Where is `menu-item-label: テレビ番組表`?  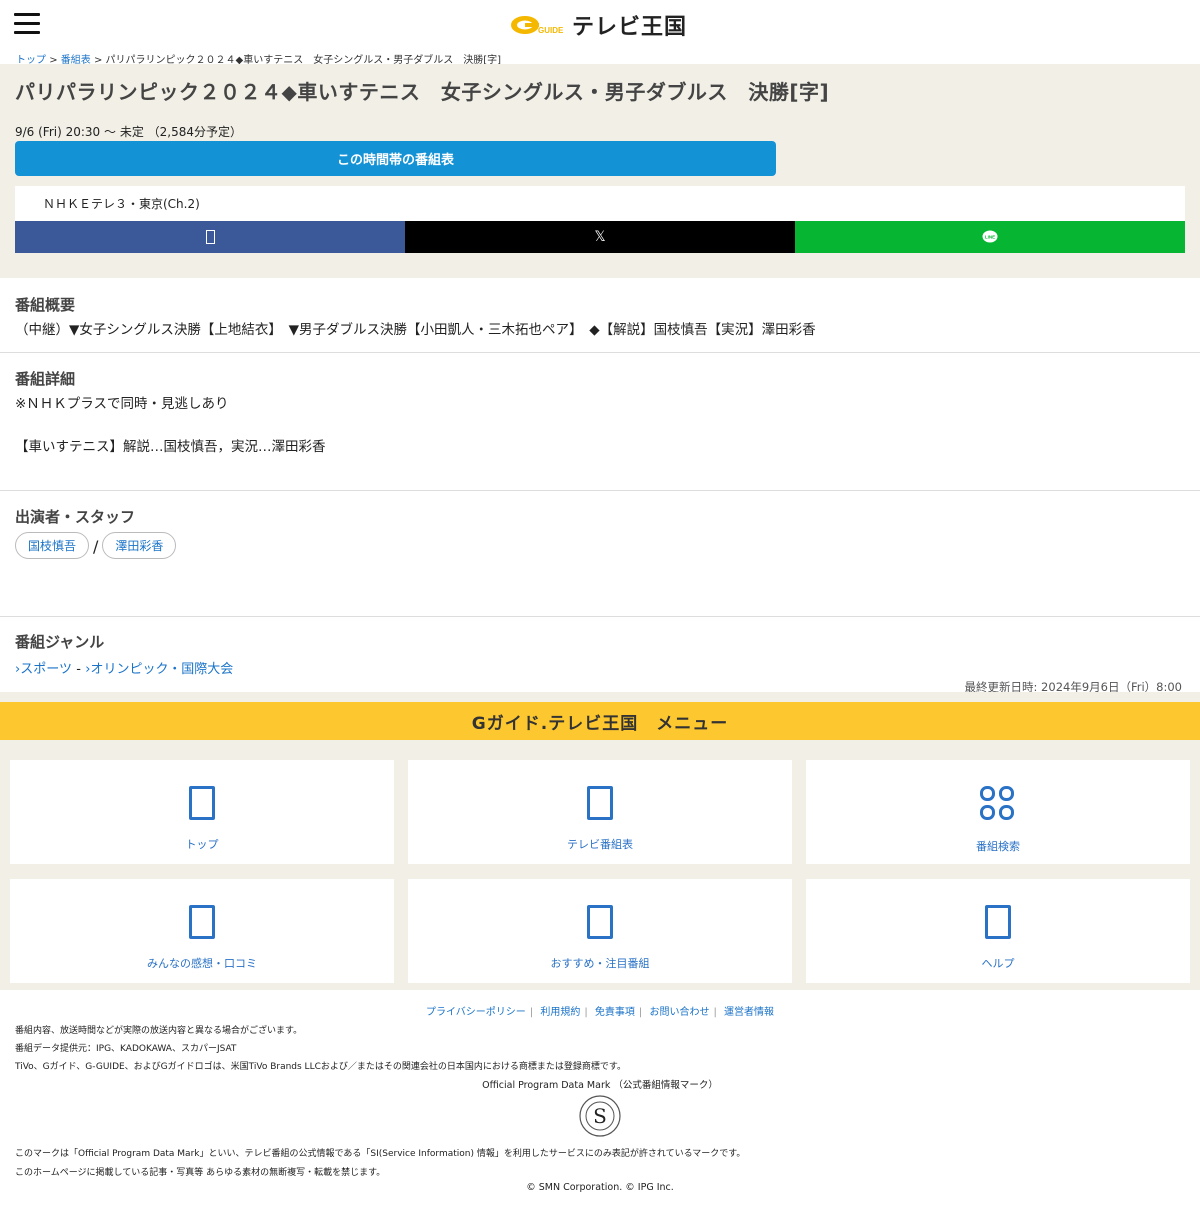
menu-item-label: テレビ番組表 is located at coordinates (600, 844).